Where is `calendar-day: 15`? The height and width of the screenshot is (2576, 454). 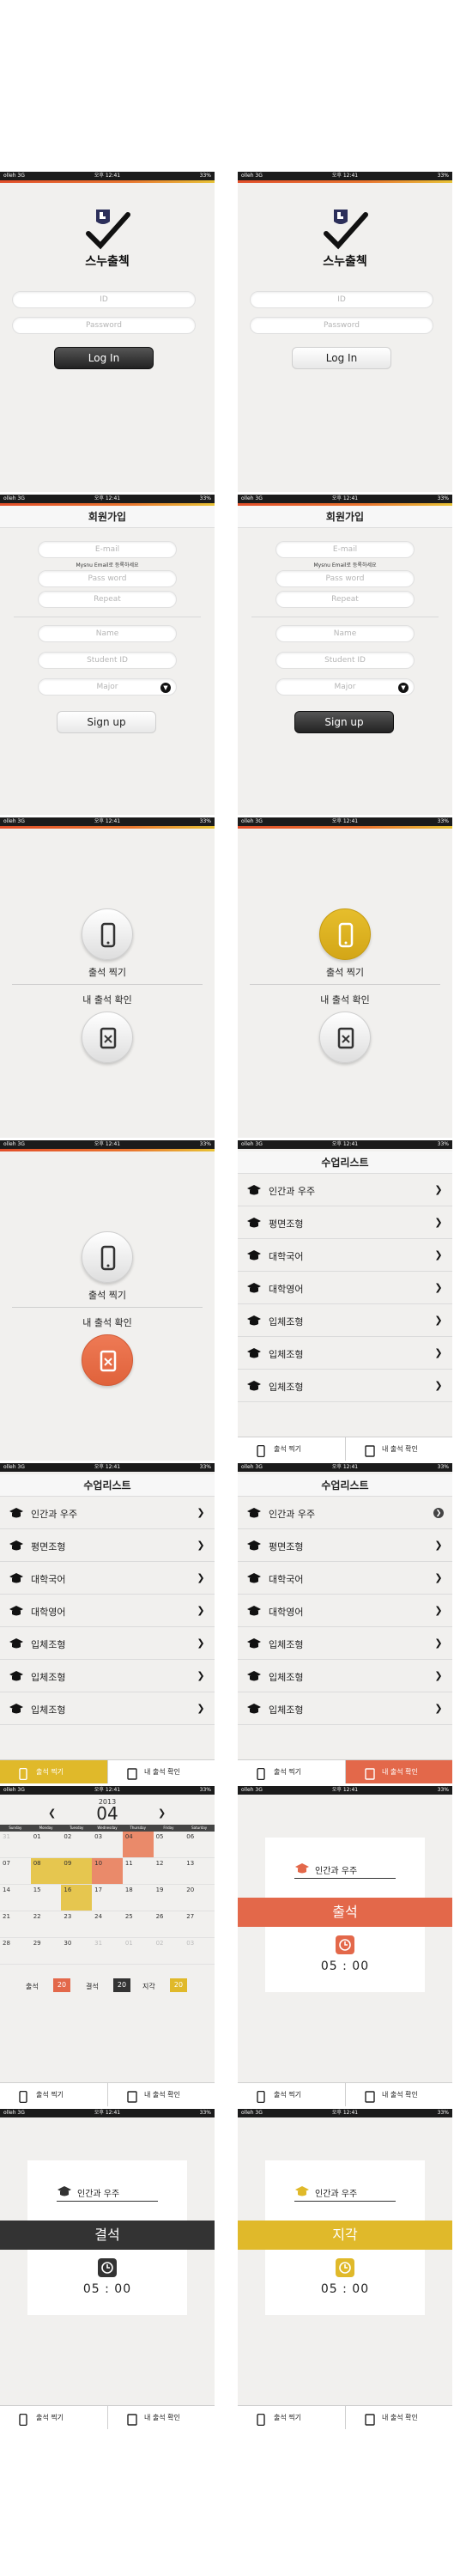
calendar-day: 15 is located at coordinates (46, 1898).